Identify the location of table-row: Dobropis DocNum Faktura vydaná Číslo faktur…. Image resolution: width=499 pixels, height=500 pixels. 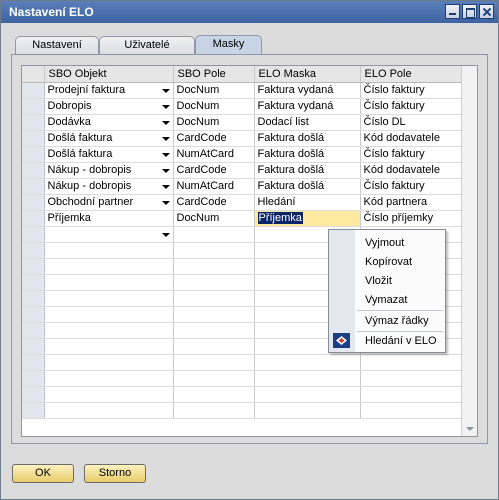
(243, 106).